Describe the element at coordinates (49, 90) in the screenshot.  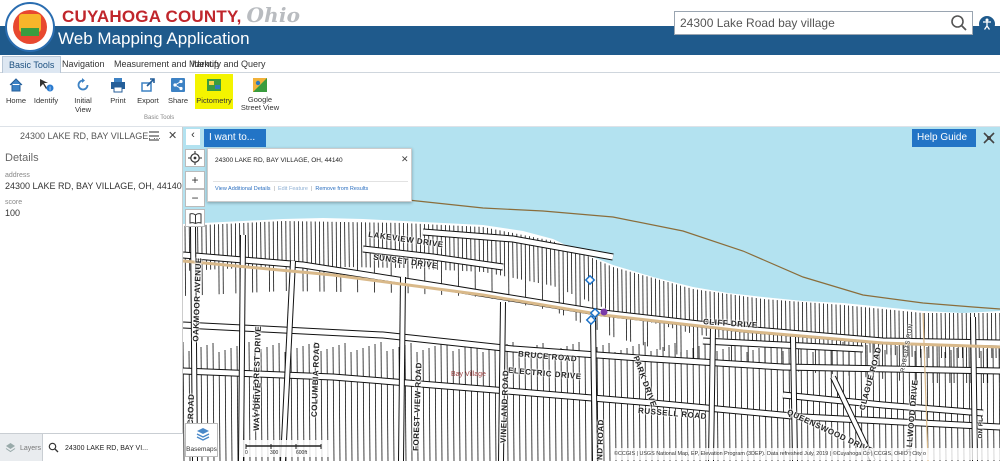
I see `svg-text: i` at that location.